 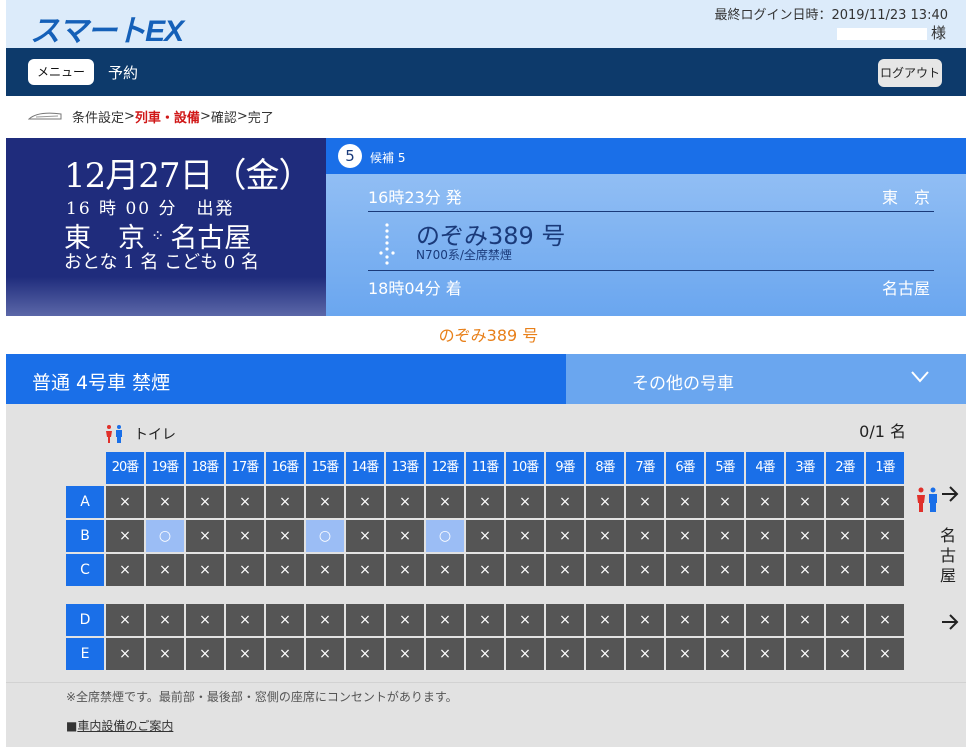 I want to click on shinkansen-icon, so click(x=45, y=116).